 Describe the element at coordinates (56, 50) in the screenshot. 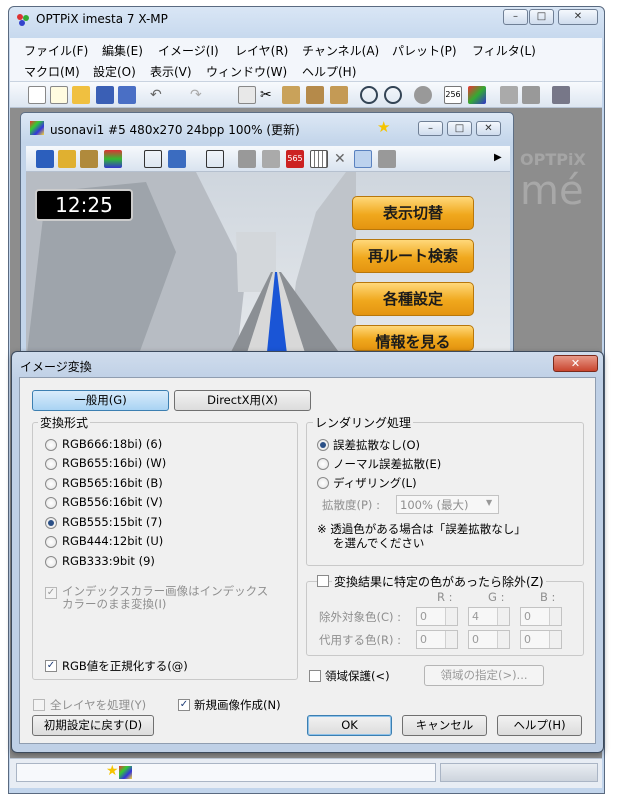

I see `menu-file: ファイル(F)` at that location.